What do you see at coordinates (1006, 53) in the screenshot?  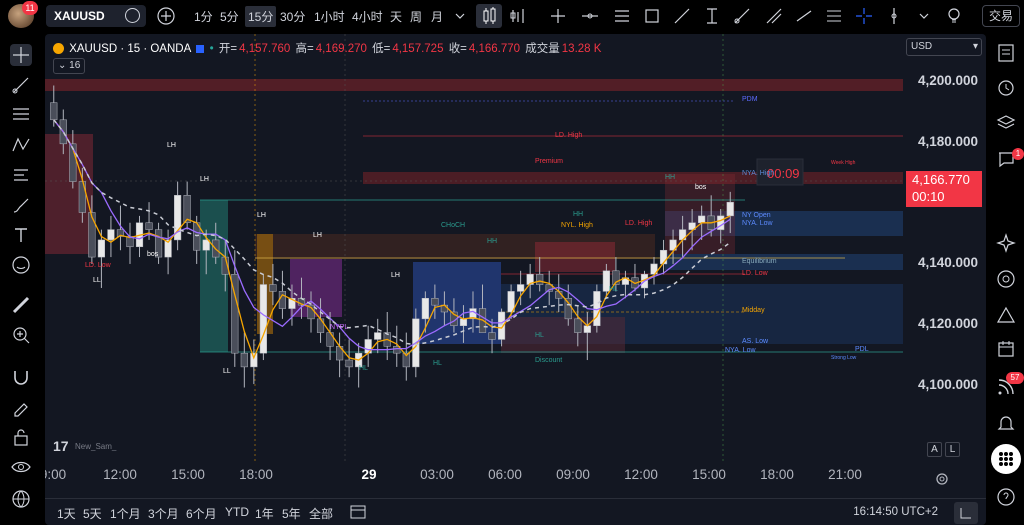 I see `watchlist-icon` at bounding box center [1006, 53].